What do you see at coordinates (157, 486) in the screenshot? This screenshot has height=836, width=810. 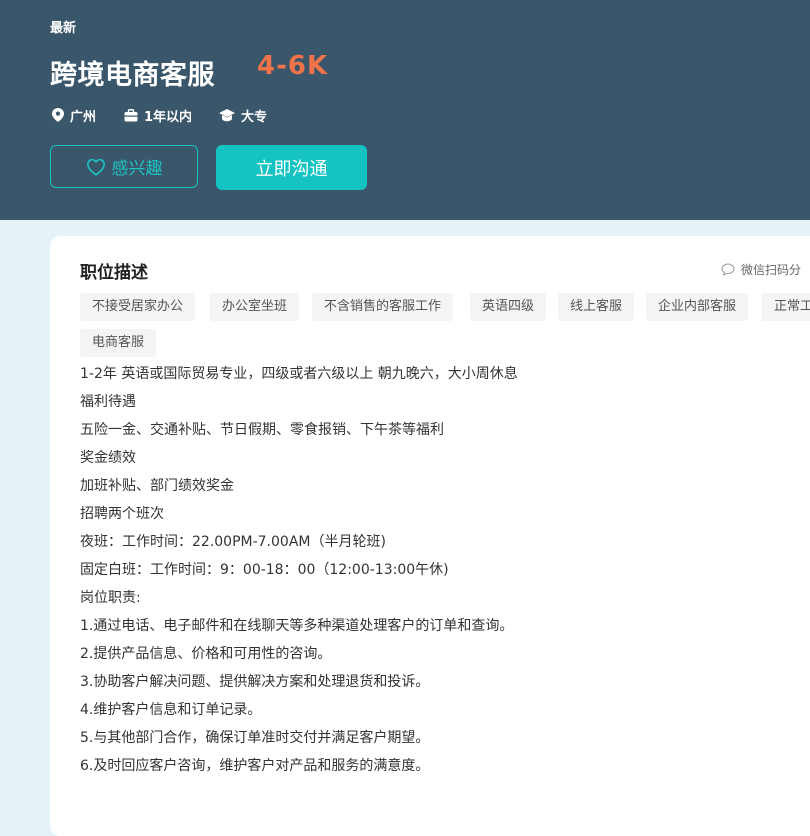 I see `description-line: 加班补贴、部门绩效奖金` at bounding box center [157, 486].